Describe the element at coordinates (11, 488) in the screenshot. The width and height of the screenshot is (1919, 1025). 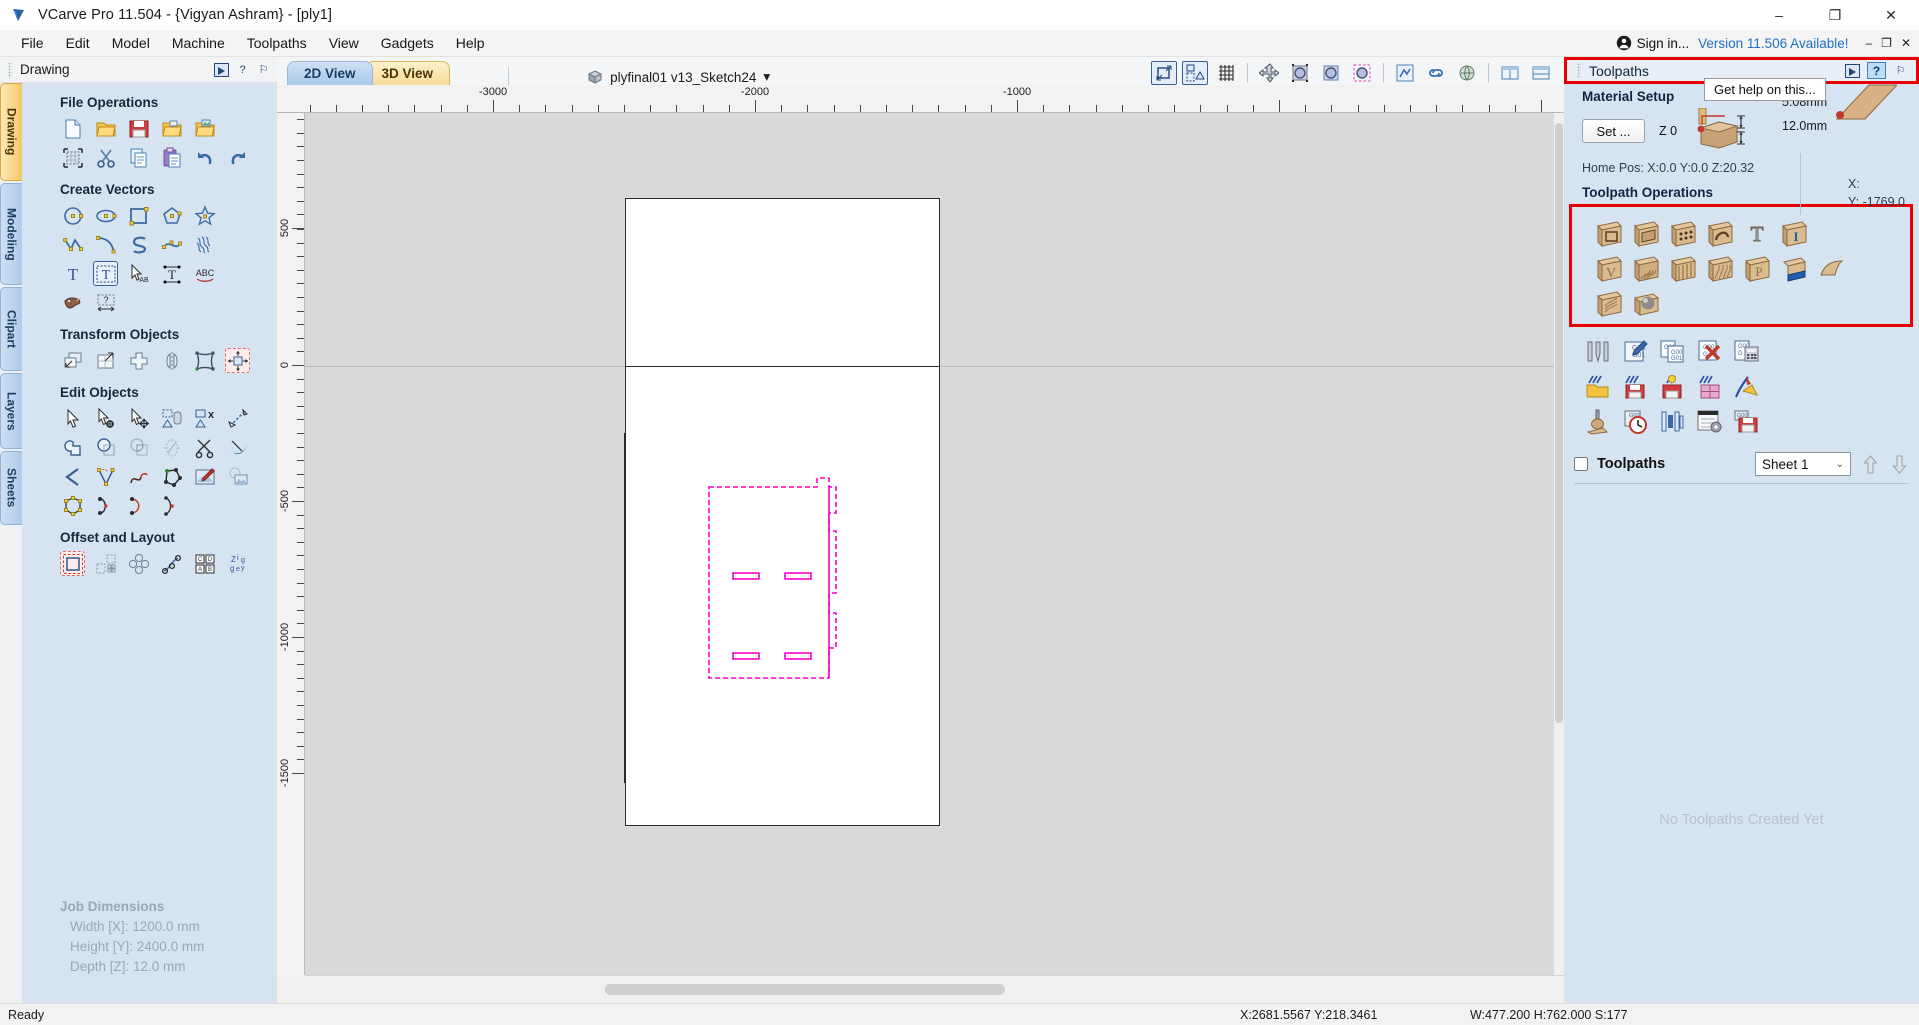
I see `sidebar-tab-sheets: Sheets` at that location.